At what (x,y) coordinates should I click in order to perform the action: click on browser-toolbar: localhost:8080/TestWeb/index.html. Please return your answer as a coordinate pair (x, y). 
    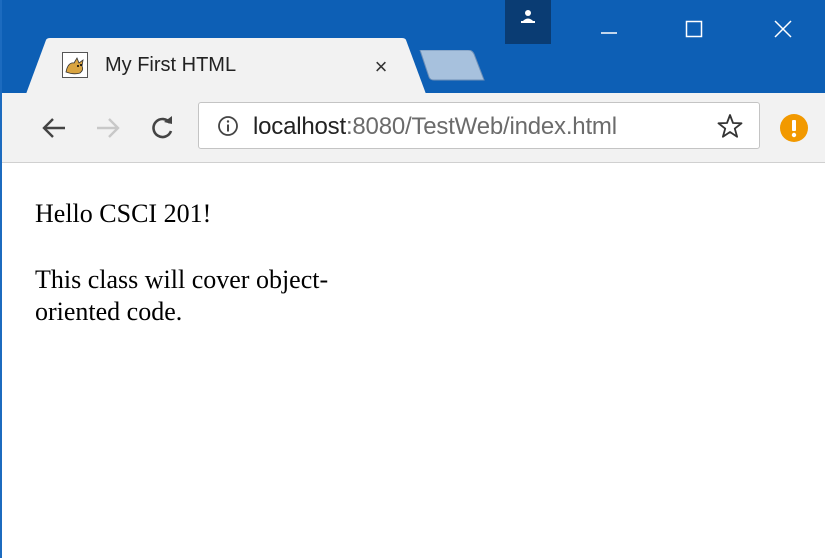
    Looking at the image, I should click on (413, 128).